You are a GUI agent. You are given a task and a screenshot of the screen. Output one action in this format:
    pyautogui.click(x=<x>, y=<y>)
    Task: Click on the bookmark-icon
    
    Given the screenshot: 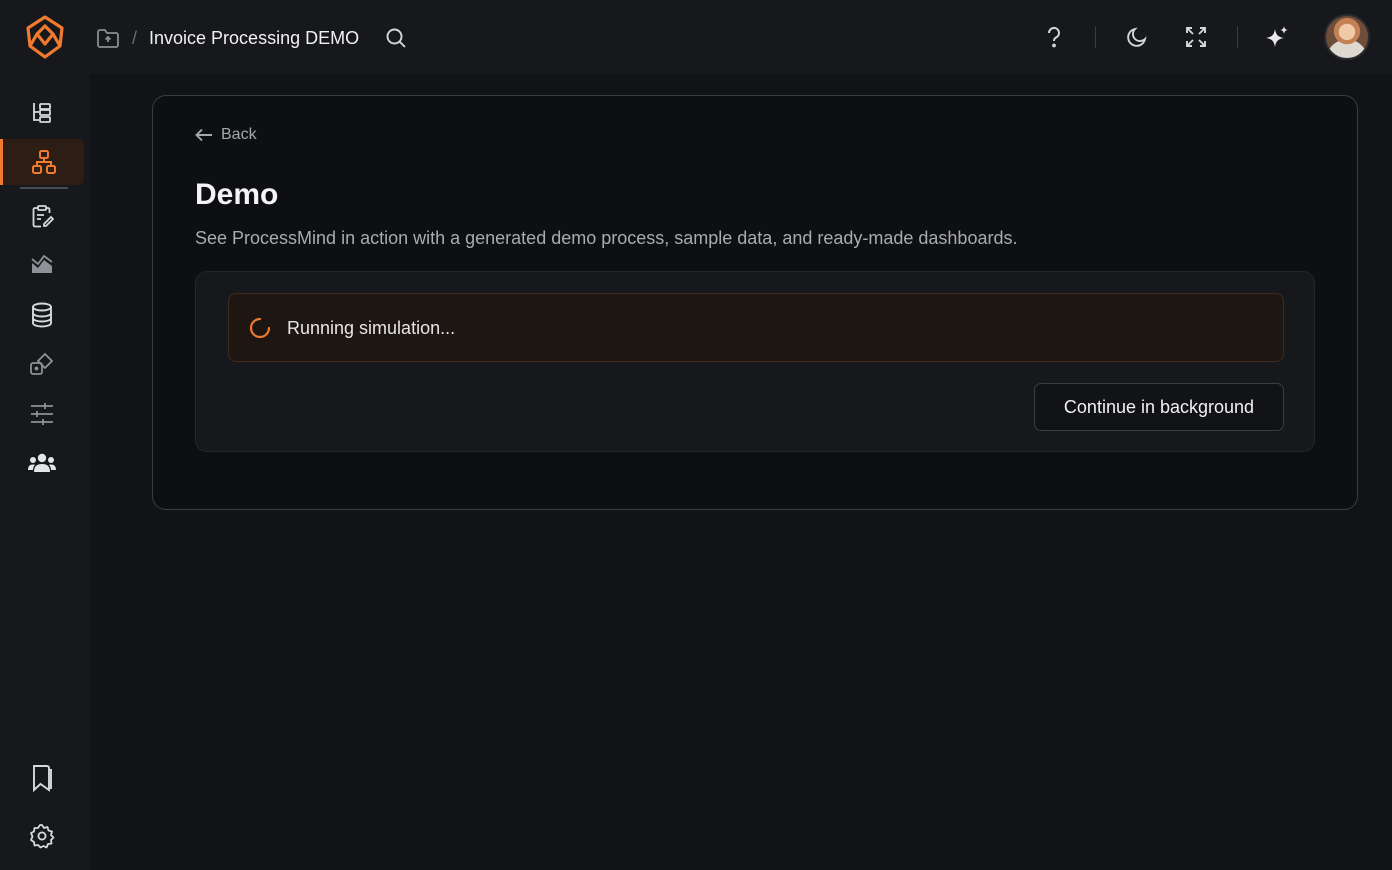 What is the action you would take?
    pyautogui.click(x=42, y=778)
    